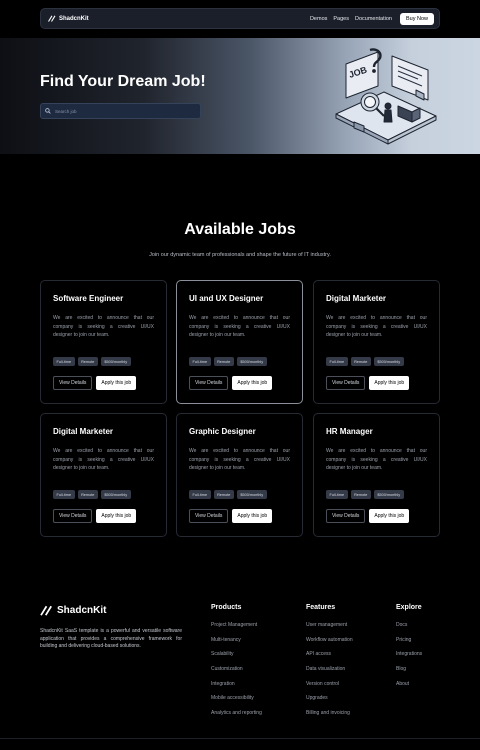 The height and width of the screenshot is (750, 480). Describe the element at coordinates (321, 607) in the screenshot. I see `footer-column-heading: Features` at that location.